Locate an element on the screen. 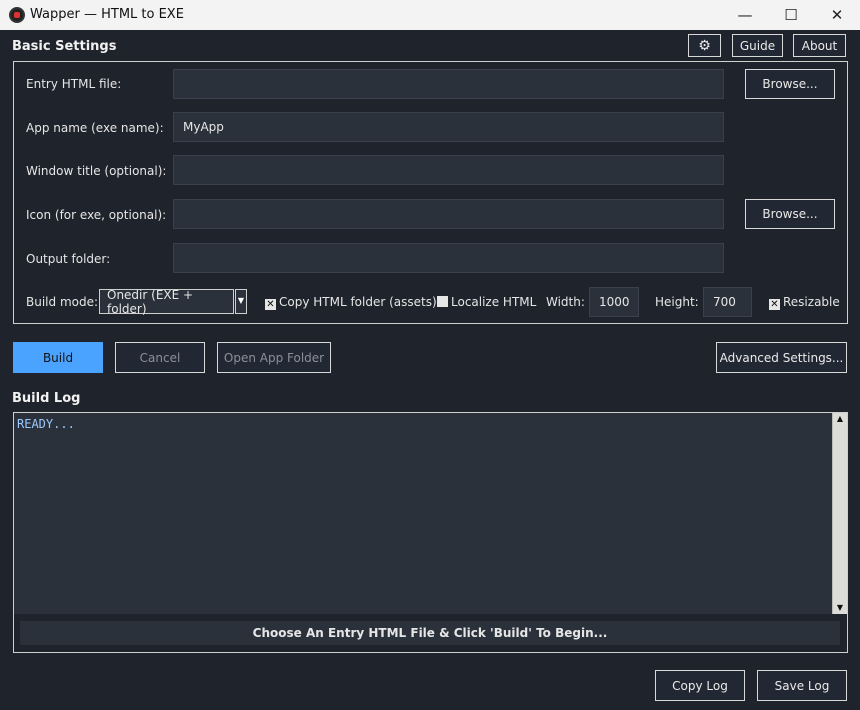  cancel-button: Cancel is located at coordinates (160, 357).